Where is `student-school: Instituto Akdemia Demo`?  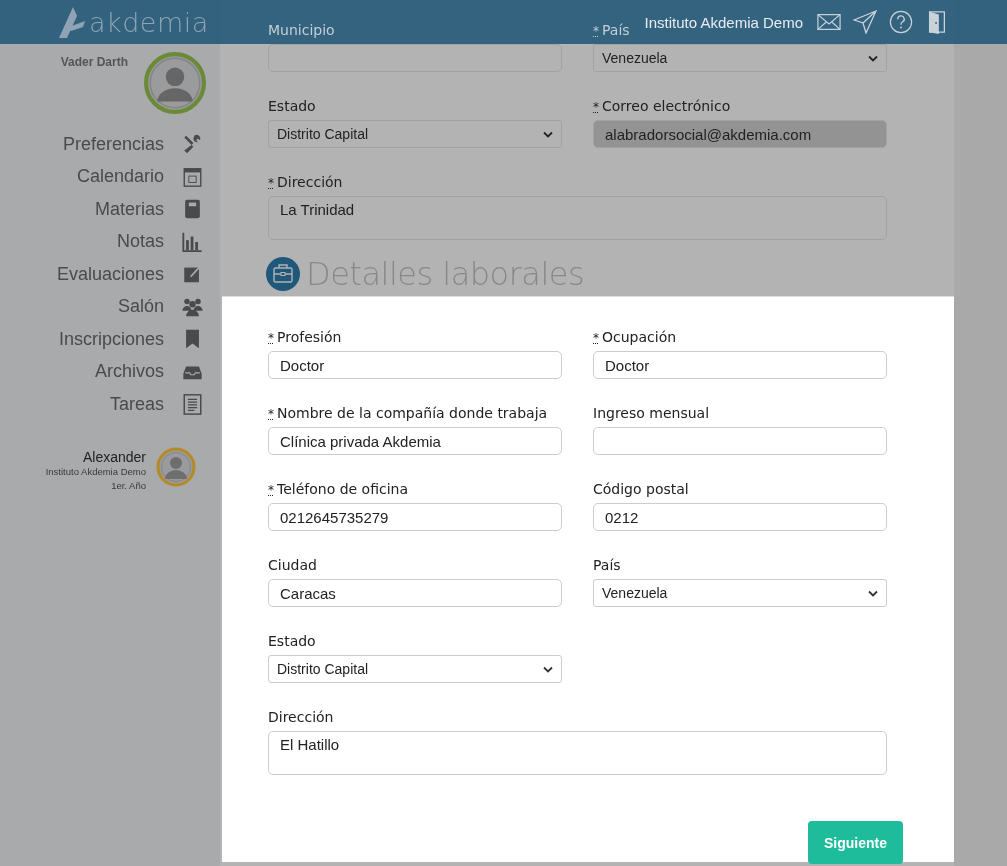 student-school: Instituto Akdemia Demo is located at coordinates (95, 471).